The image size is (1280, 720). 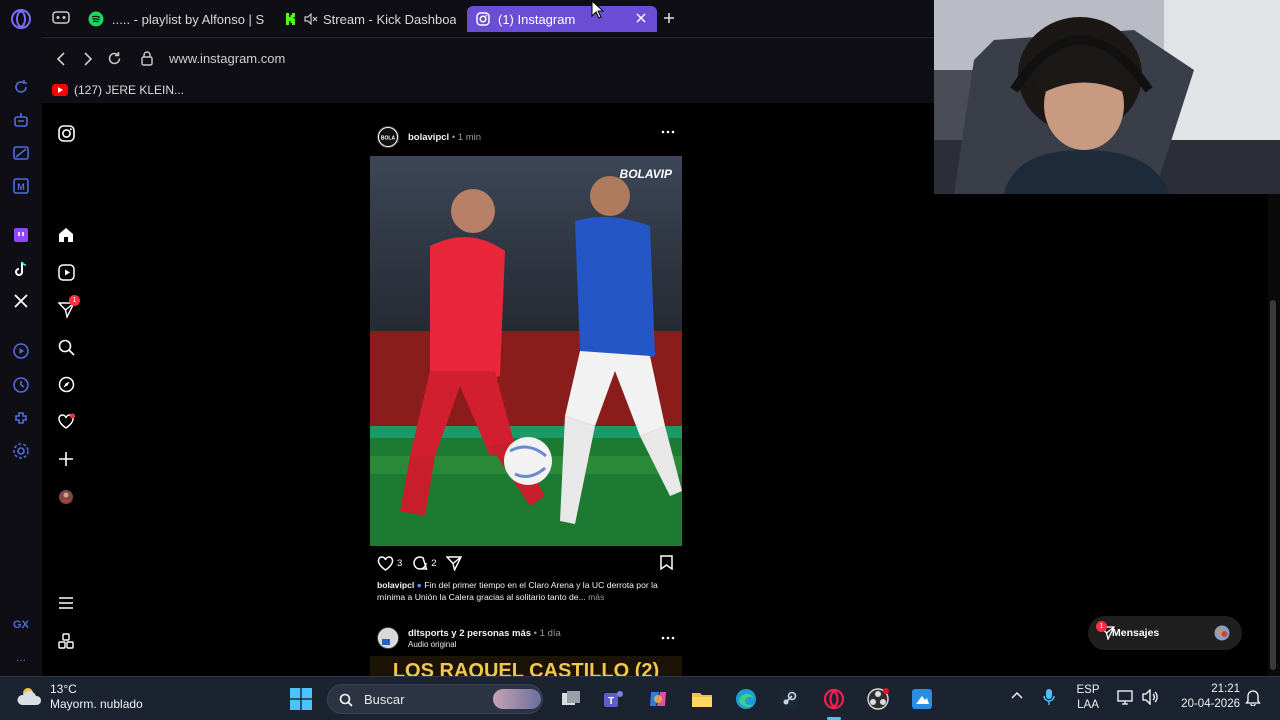 I want to click on create-plus-icon, so click(x=66, y=459).